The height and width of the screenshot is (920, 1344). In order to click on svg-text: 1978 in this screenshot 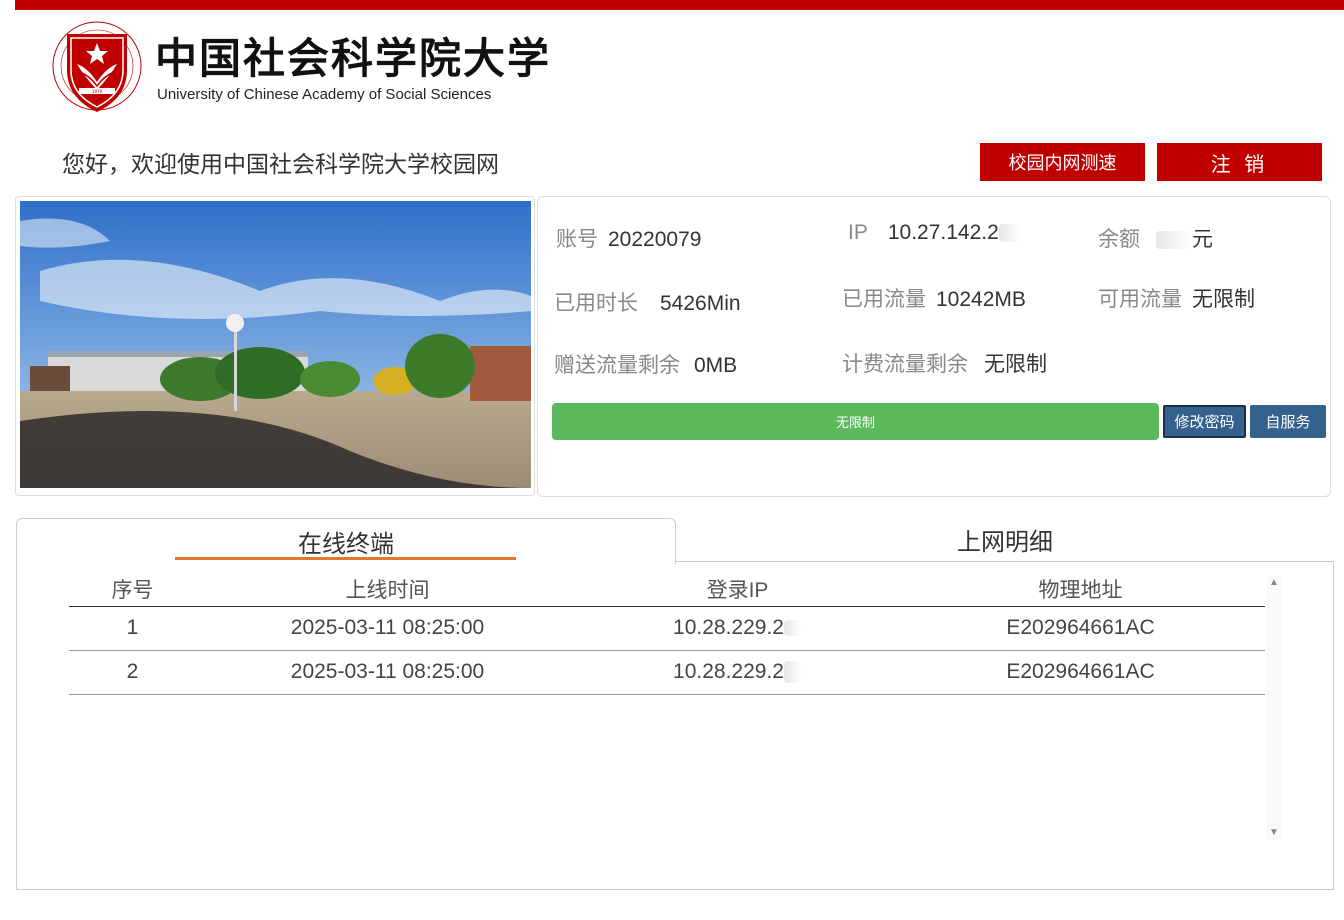, I will do `click(97, 91)`.